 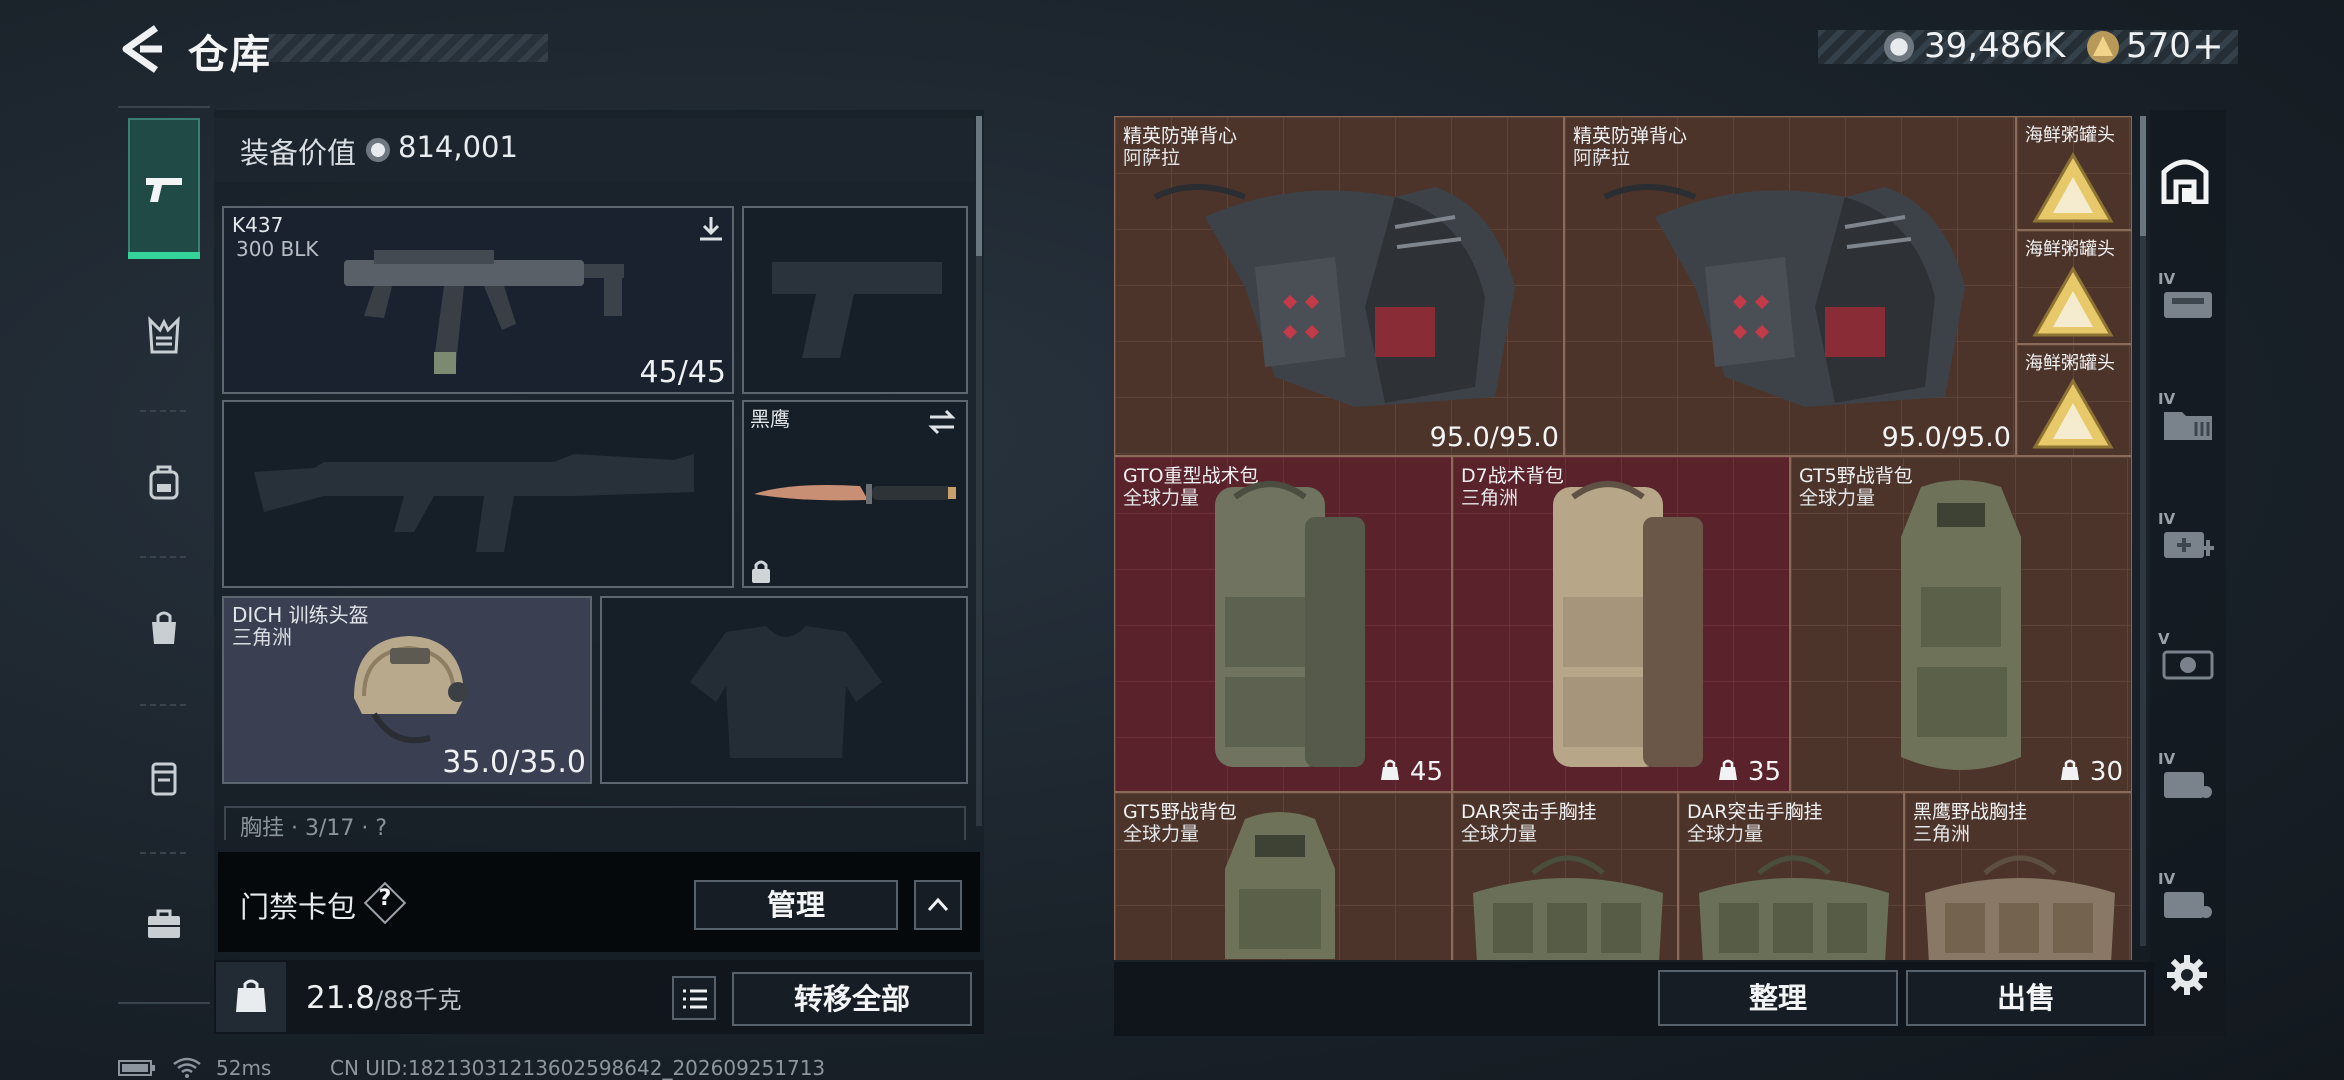 I want to click on rifle-image, so click(x=484, y=312).